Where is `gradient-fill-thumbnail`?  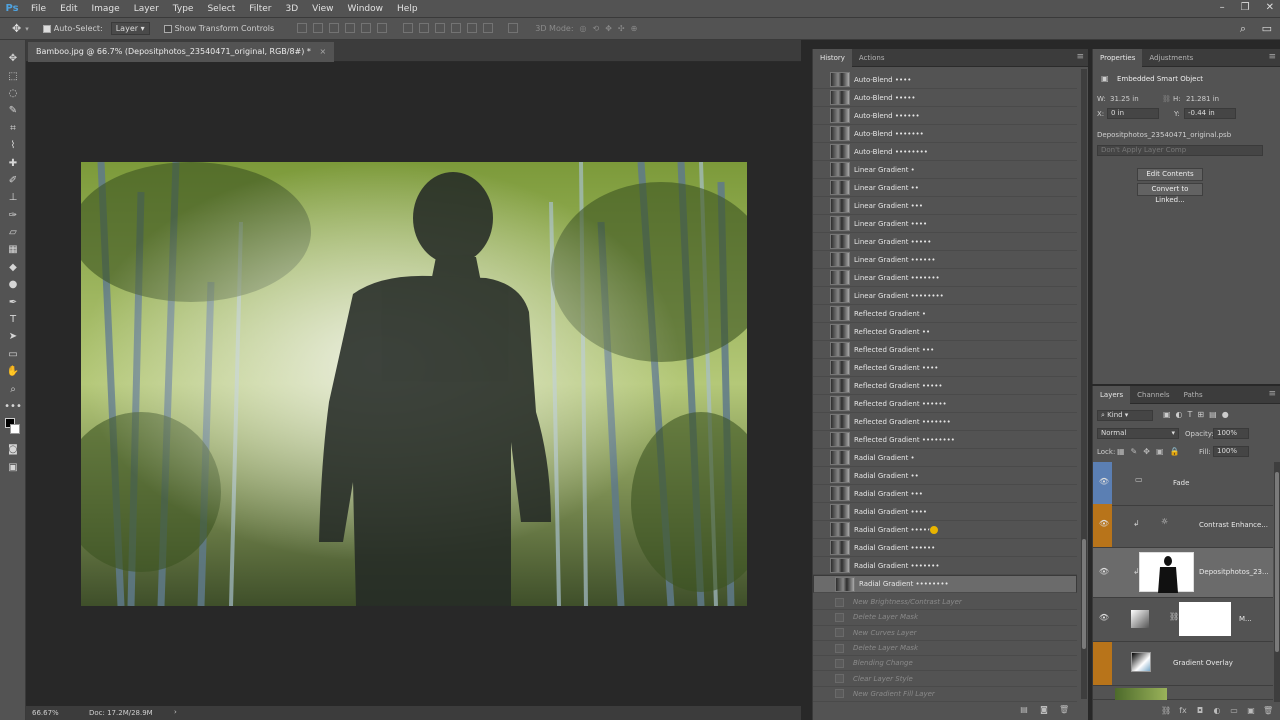 gradient-fill-thumbnail is located at coordinates (1141, 662).